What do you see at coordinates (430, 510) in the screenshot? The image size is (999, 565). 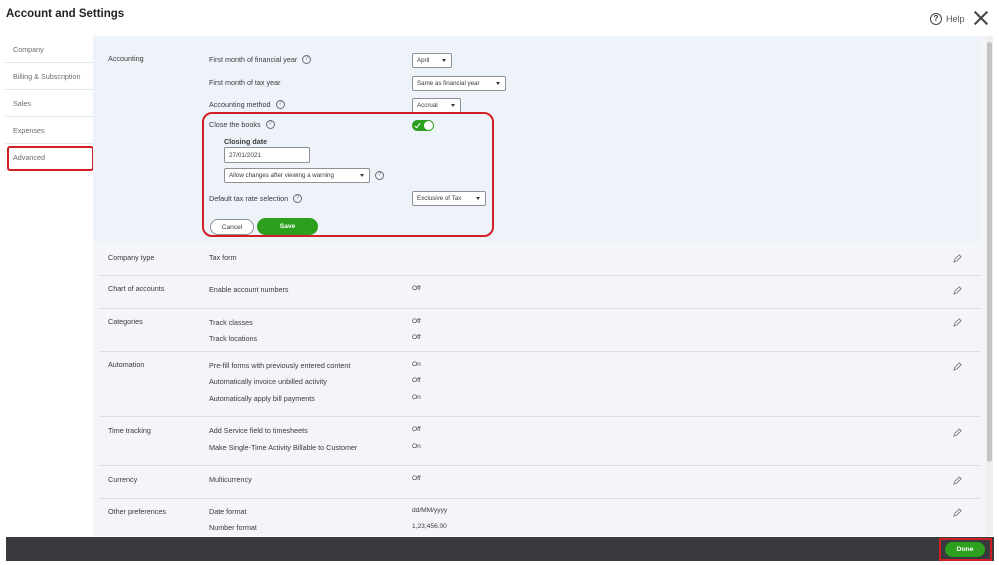 I see `setting-value: dd/MM/yyyy` at bounding box center [430, 510].